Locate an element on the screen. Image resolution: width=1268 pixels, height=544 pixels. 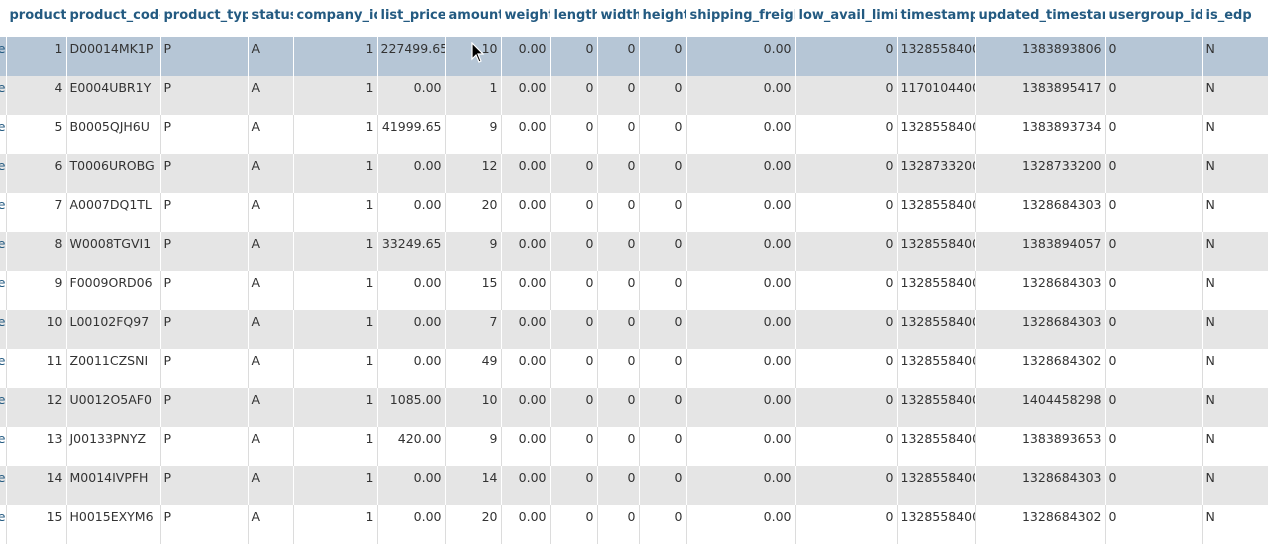
column-header-product-type: product_type is located at coordinates (204, 18).